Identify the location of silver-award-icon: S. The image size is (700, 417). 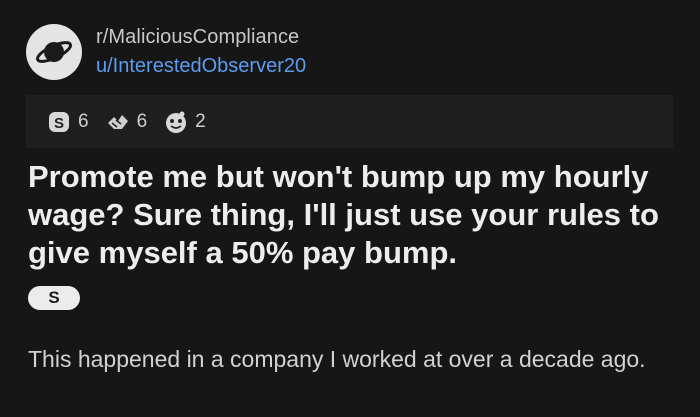
(59, 122).